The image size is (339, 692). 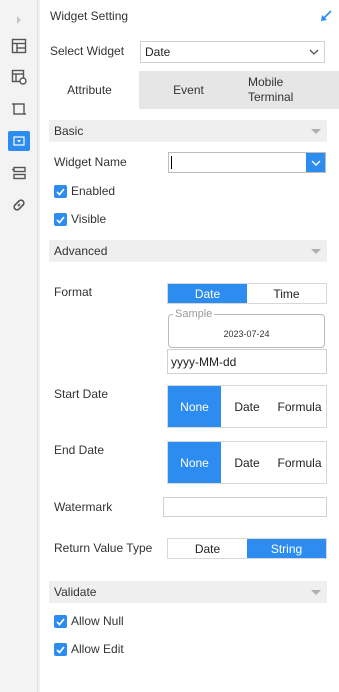 I want to click on tab-attribute: Attribute, so click(x=89, y=90).